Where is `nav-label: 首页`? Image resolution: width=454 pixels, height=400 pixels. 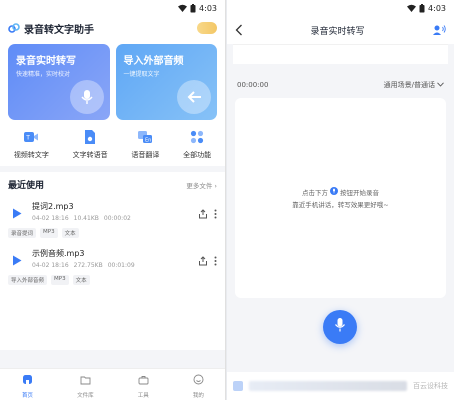
nav-label: 首页 is located at coordinates (28, 396).